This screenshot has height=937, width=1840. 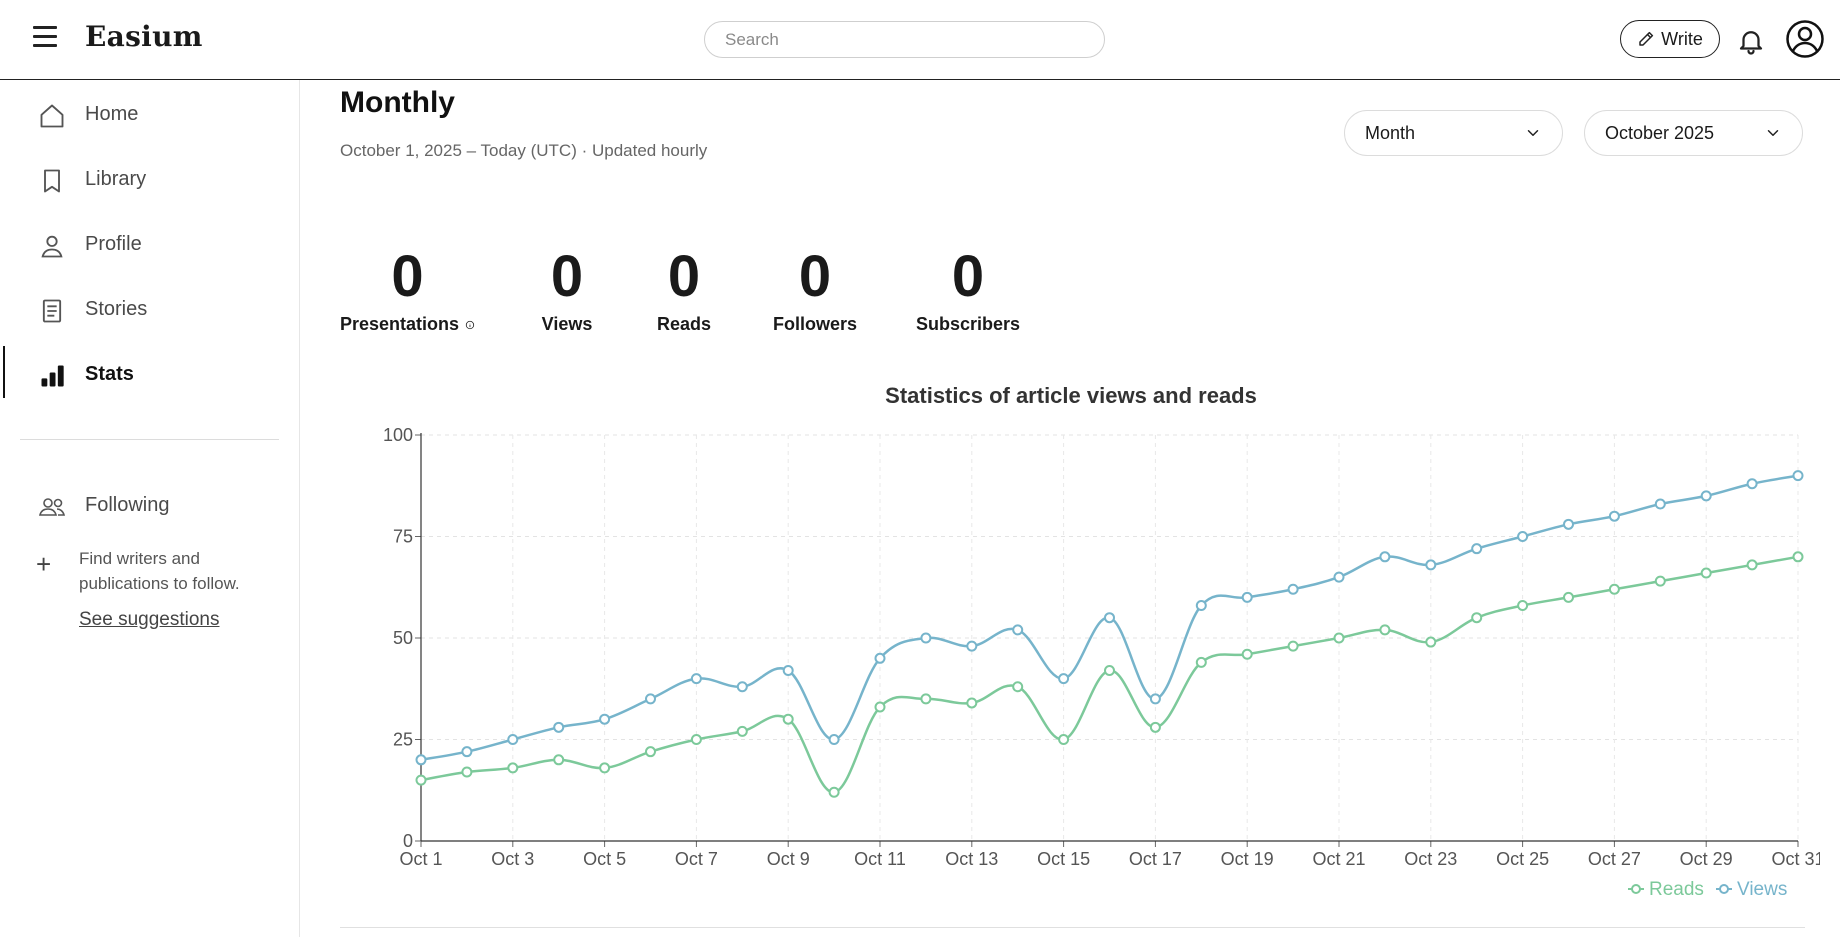 I want to click on x-tick-label: Oct 25, so click(x=1522, y=859).